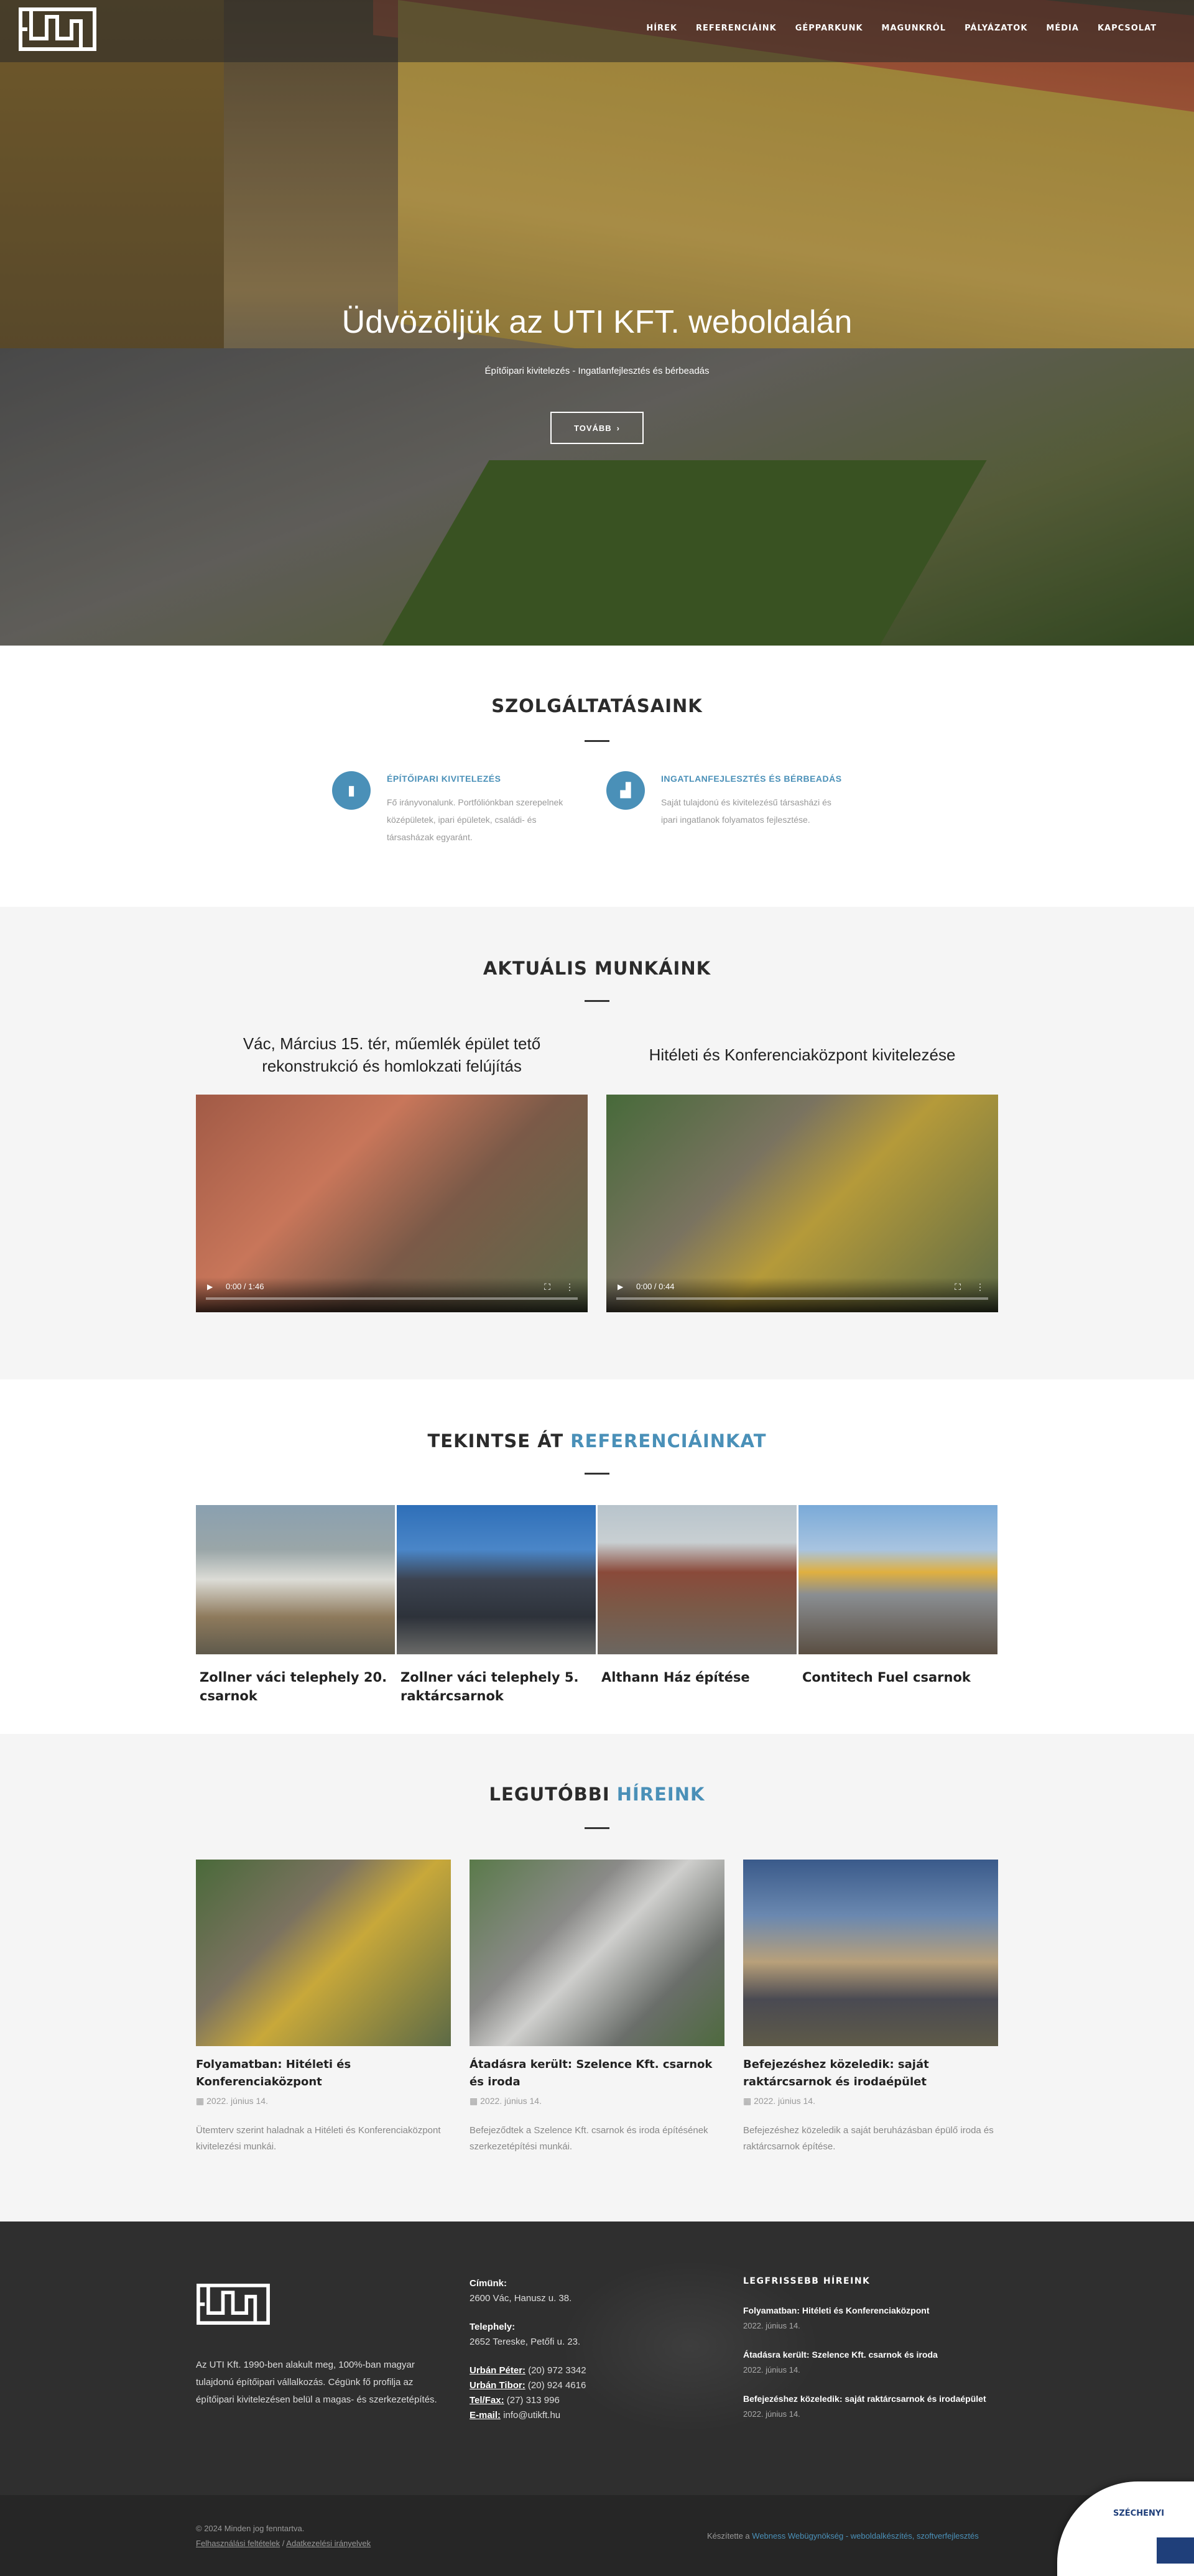 Image resolution: width=1194 pixels, height=2576 pixels. What do you see at coordinates (597, 969) in the screenshot?
I see `works-title: AKTUÁLIS MUNKÁINK` at bounding box center [597, 969].